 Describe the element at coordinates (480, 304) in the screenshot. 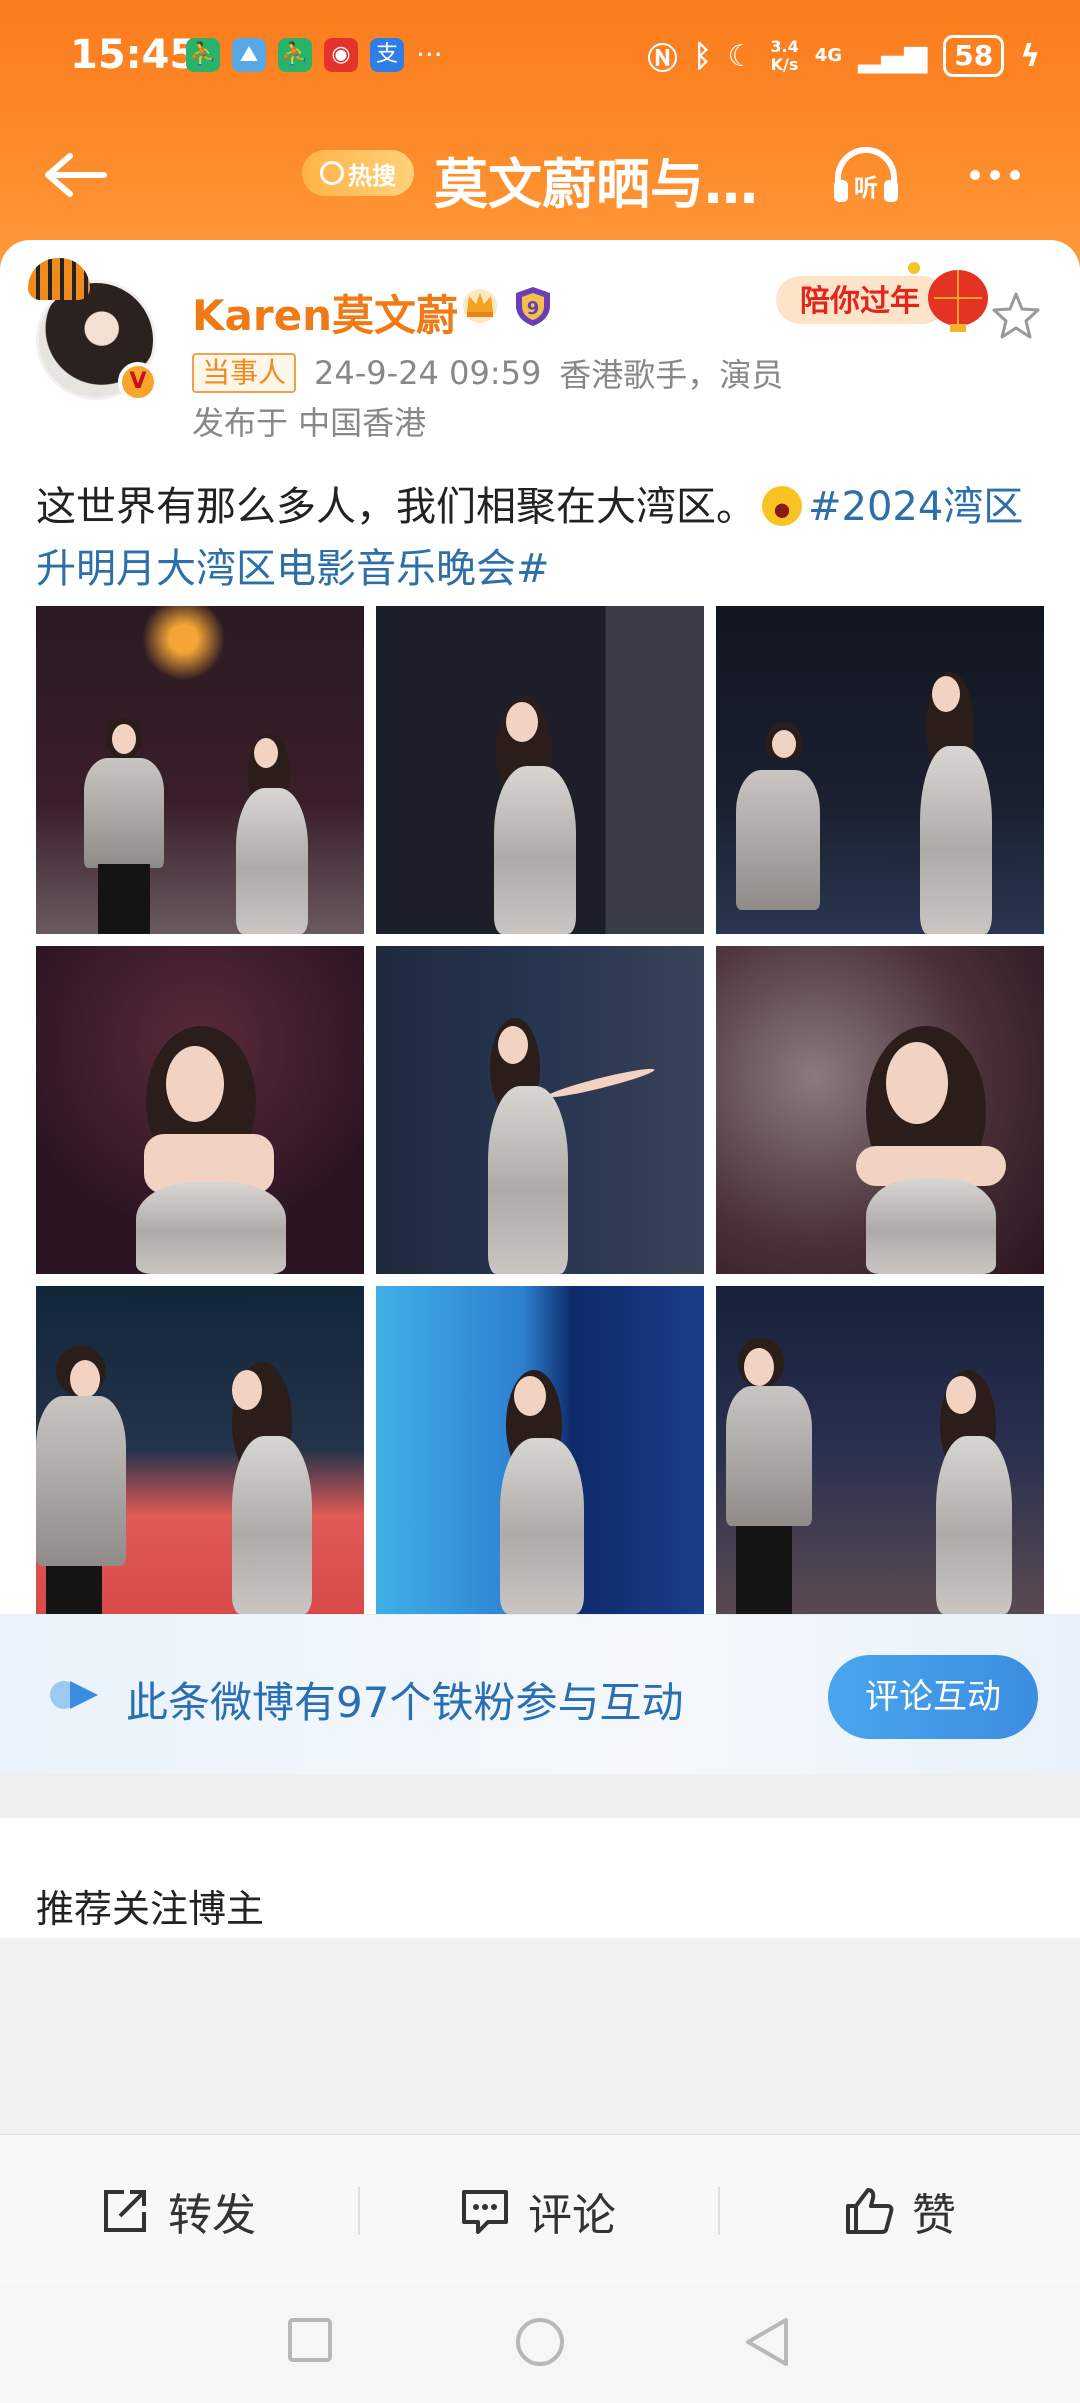

I see `crown-icon` at that location.